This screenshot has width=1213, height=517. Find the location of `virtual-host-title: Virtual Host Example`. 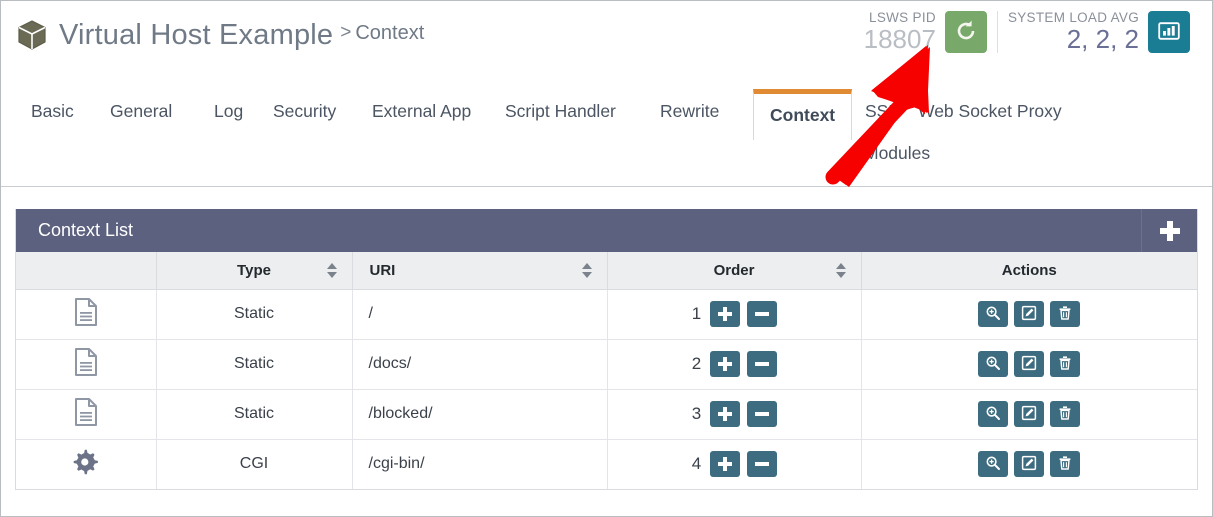

virtual-host-title: Virtual Host Example is located at coordinates (196, 34).